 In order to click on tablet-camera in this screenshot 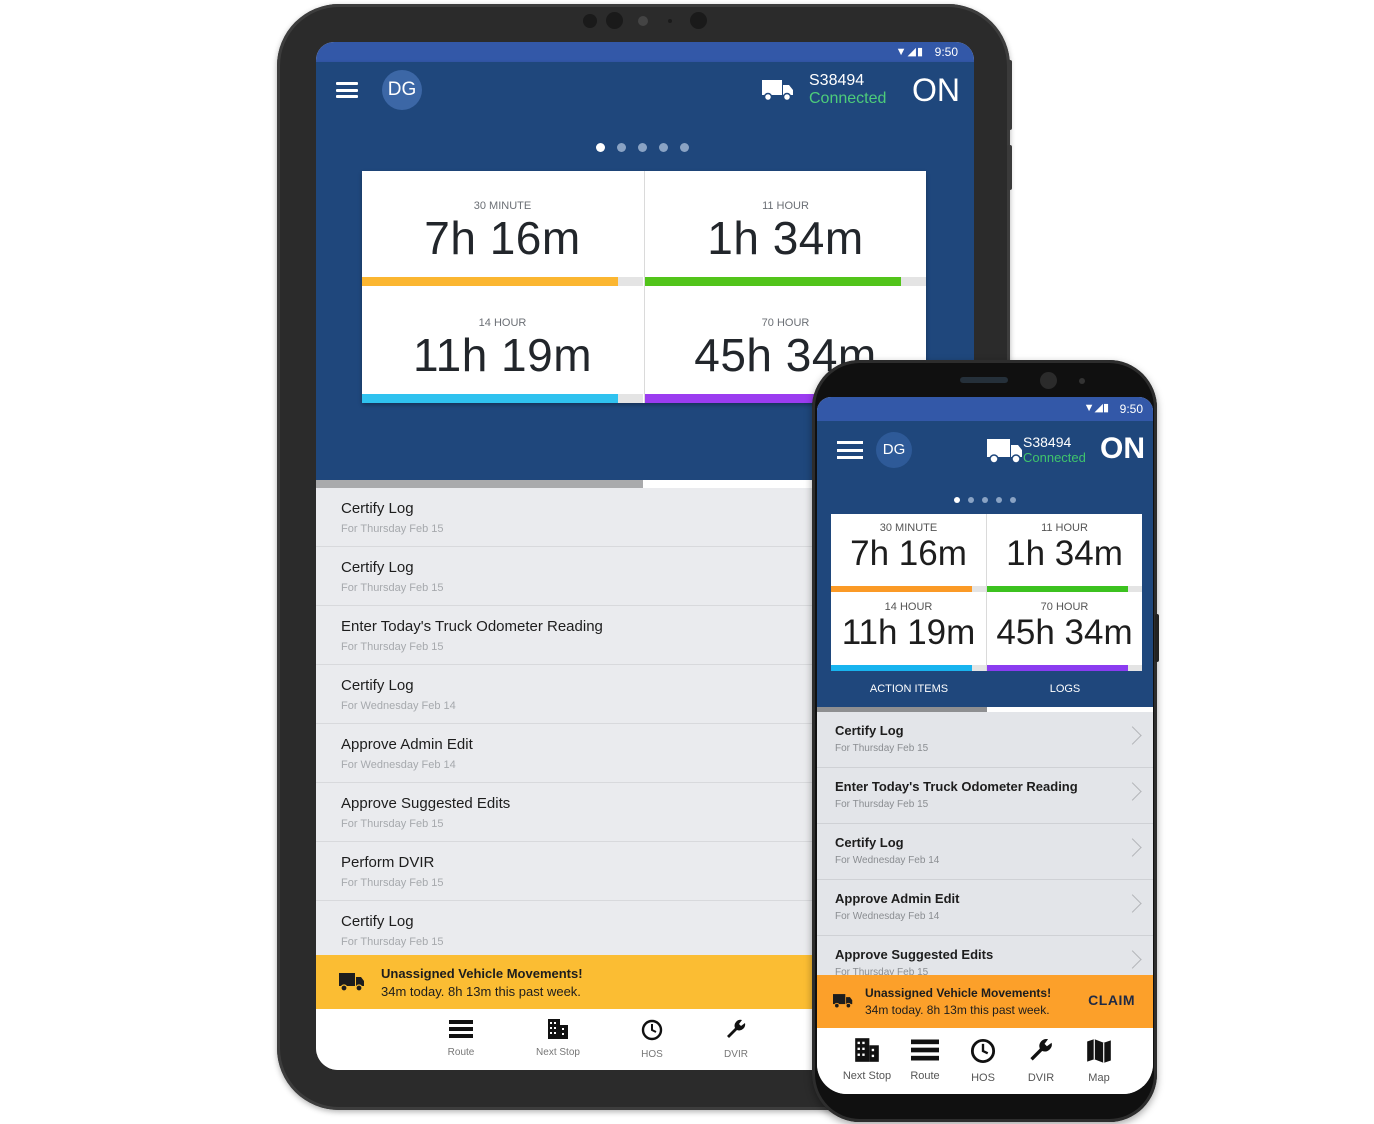, I will do `click(643, 21)`.